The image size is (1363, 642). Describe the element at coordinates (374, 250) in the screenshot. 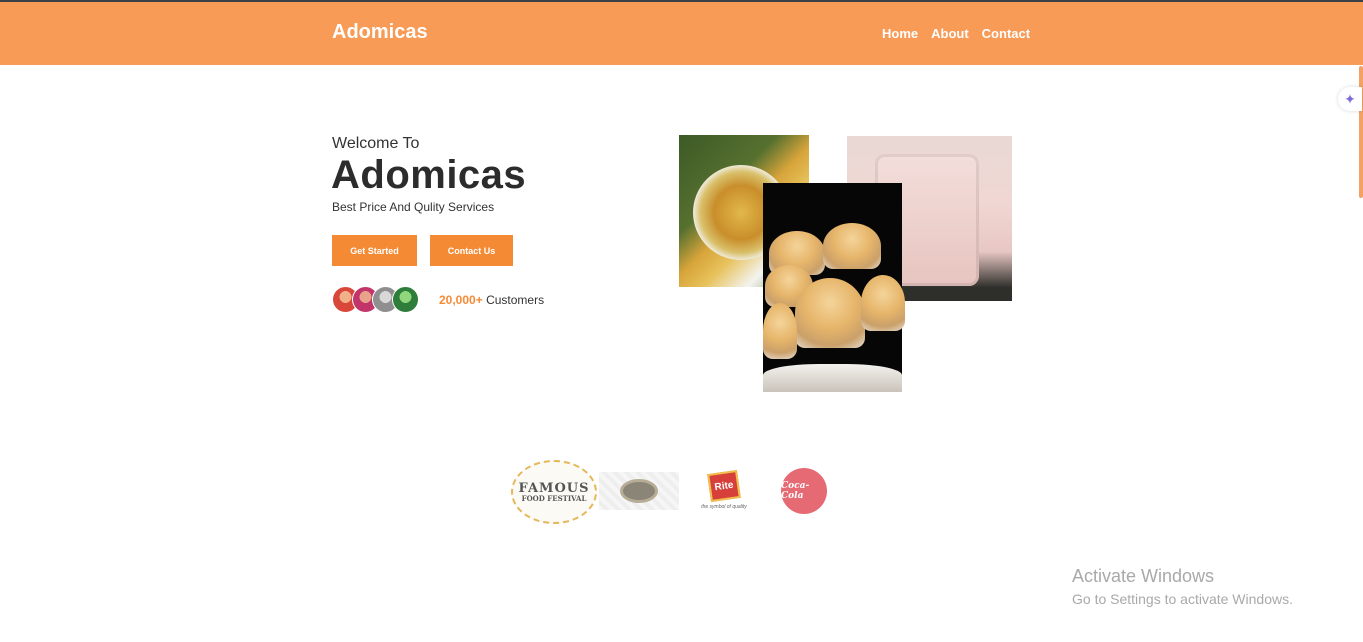

I see `get-started-button: Get Started` at that location.